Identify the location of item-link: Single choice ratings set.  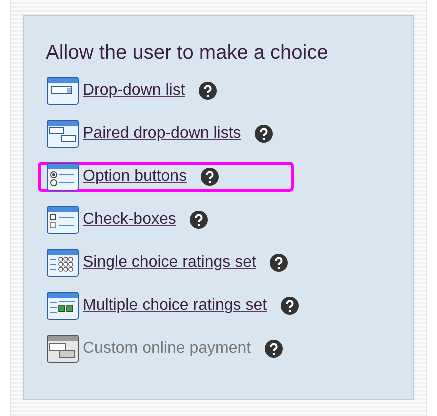
(171, 263).